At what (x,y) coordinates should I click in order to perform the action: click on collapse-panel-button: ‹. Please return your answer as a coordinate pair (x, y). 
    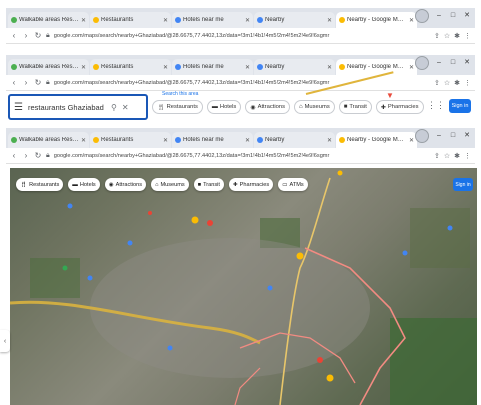
    Looking at the image, I should click on (5, 341).